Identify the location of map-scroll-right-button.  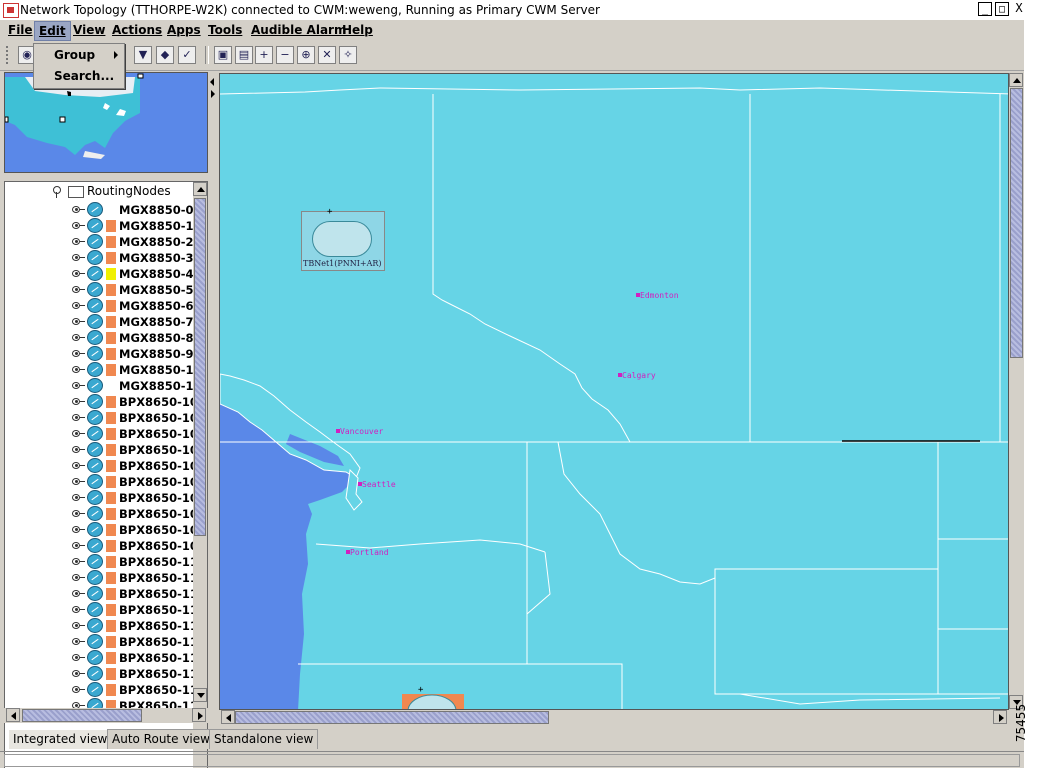
(1000, 717).